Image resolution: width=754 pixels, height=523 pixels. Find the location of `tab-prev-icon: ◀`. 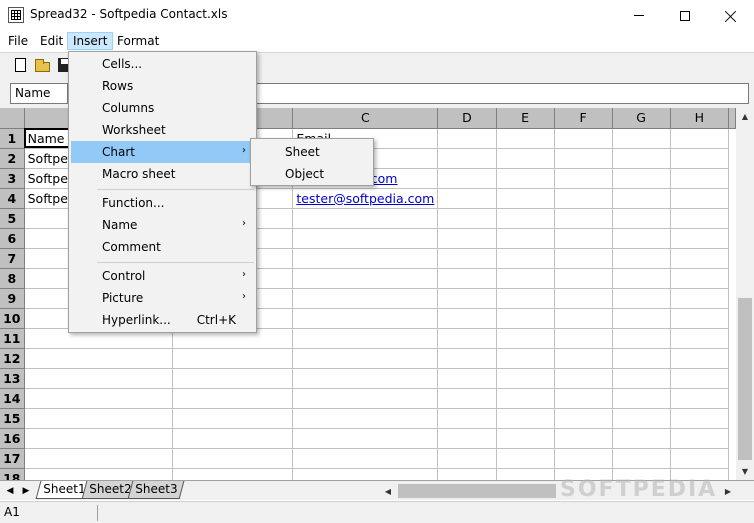

tab-prev-icon: ◀ is located at coordinates (10, 491).